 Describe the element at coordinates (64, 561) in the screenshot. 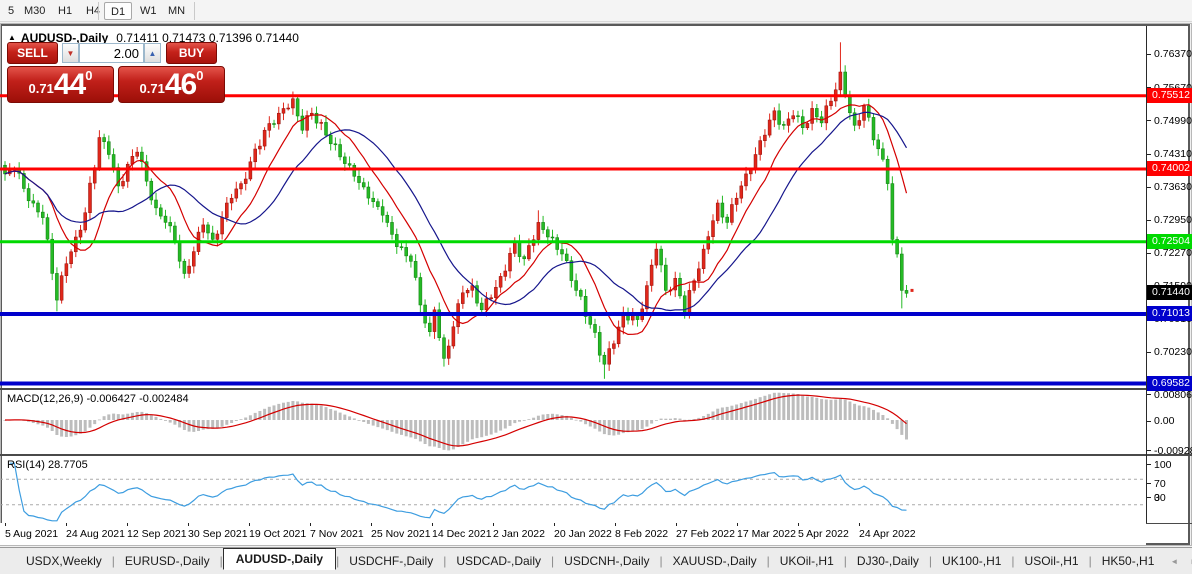

I see `tab-usdx-weekly: USDX,Weekly` at that location.